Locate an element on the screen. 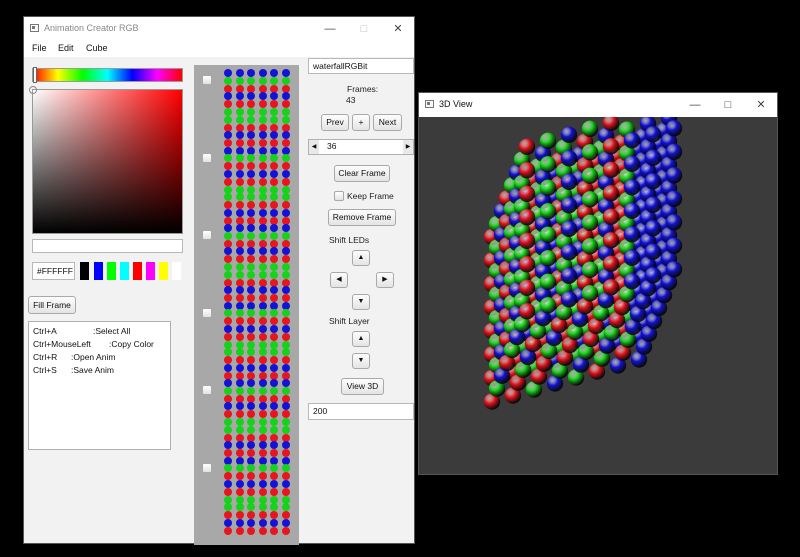 The width and height of the screenshot is (800, 557). swatch-cyan is located at coordinates (124, 271).